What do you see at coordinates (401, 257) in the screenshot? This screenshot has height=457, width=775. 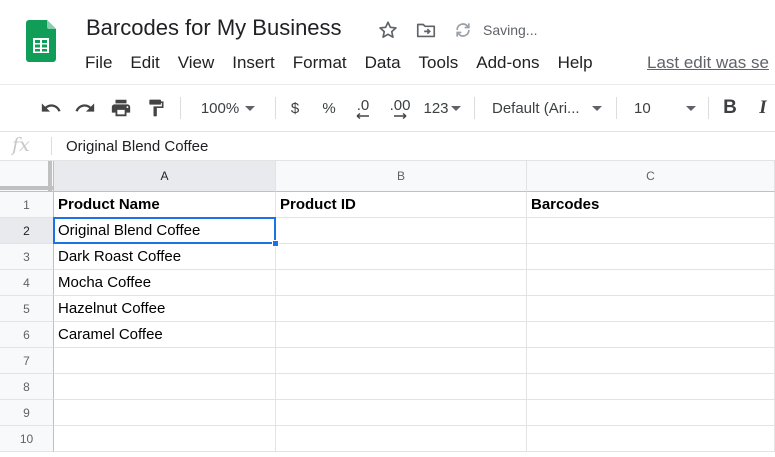 I see `cell-b3` at bounding box center [401, 257].